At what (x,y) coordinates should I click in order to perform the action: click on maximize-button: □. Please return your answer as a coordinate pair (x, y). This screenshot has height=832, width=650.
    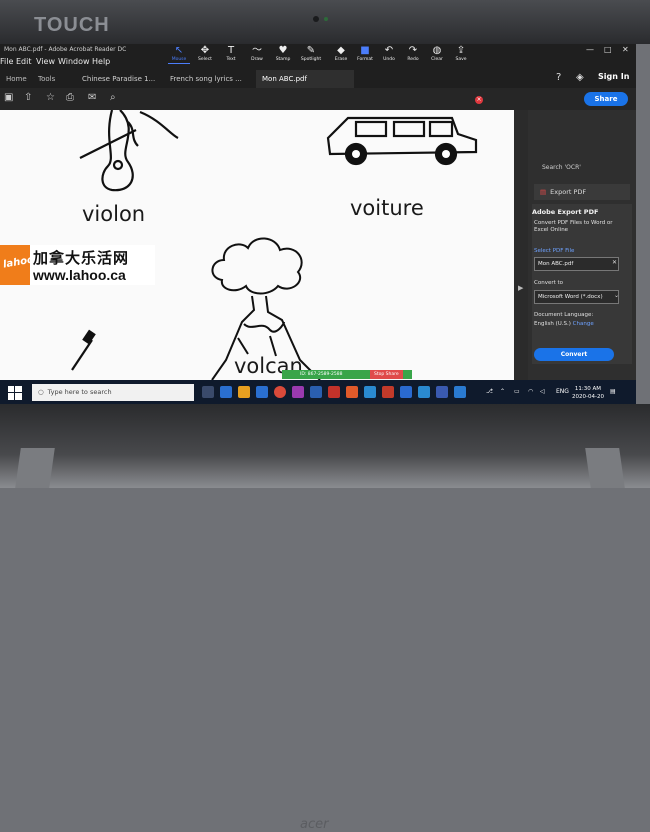
    Looking at the image, I should click on (608, 50).